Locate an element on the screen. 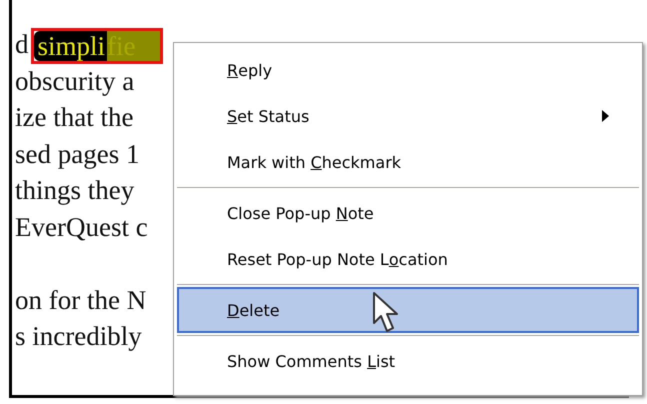  document-text: ize that the is located at coordinates (74, 117).